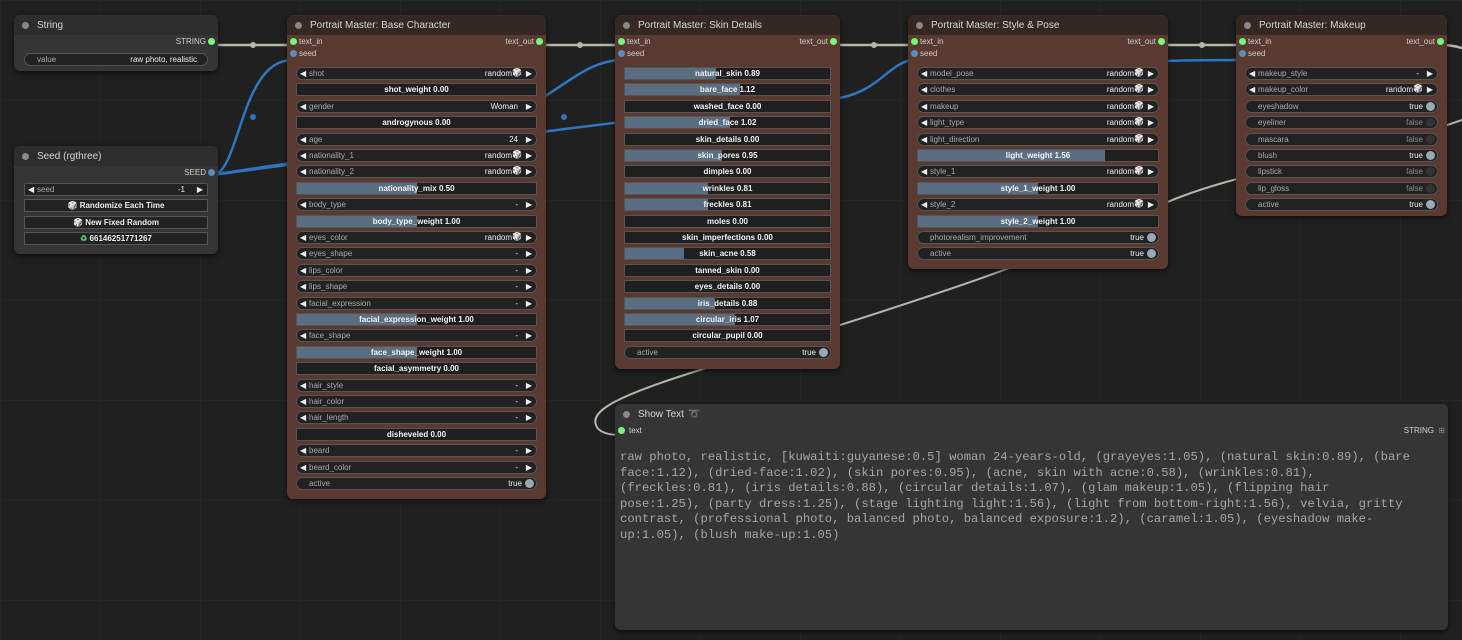 Image resolution: width=1462 pixels, height=640 pixels. I want to click on combo-nationality-1: ◀ nationality_1 random 🎲 ▶, so click(416, 155).